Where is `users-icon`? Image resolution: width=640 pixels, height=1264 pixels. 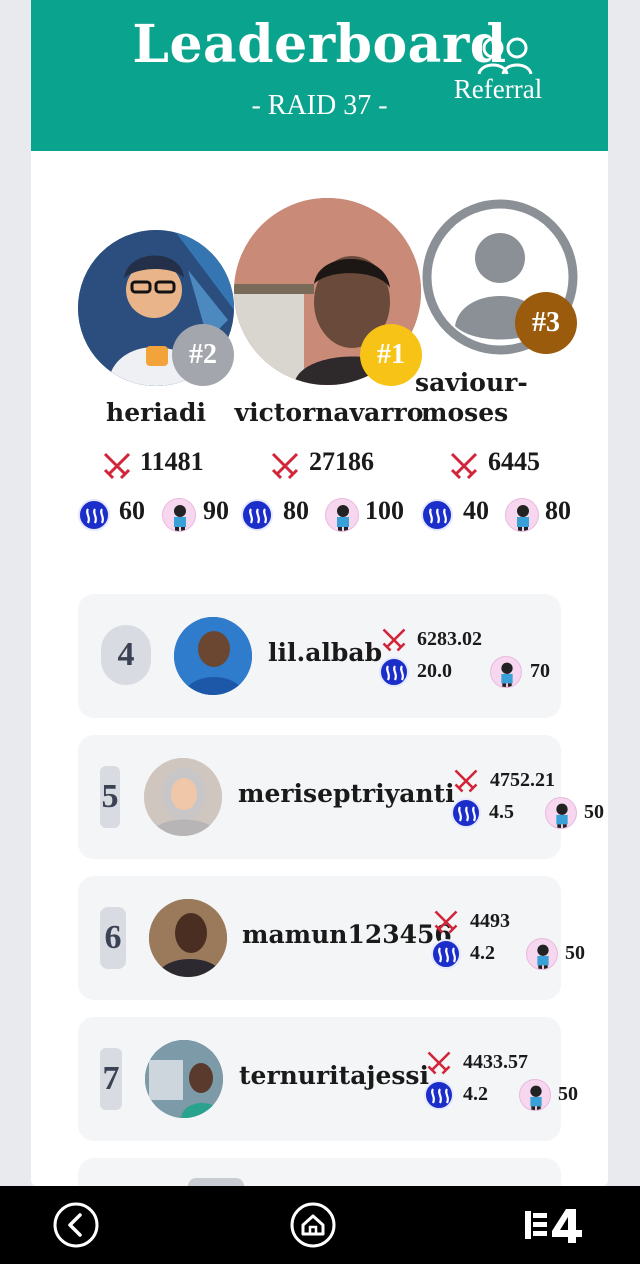
users-icon is located at coordinates (505, 56).